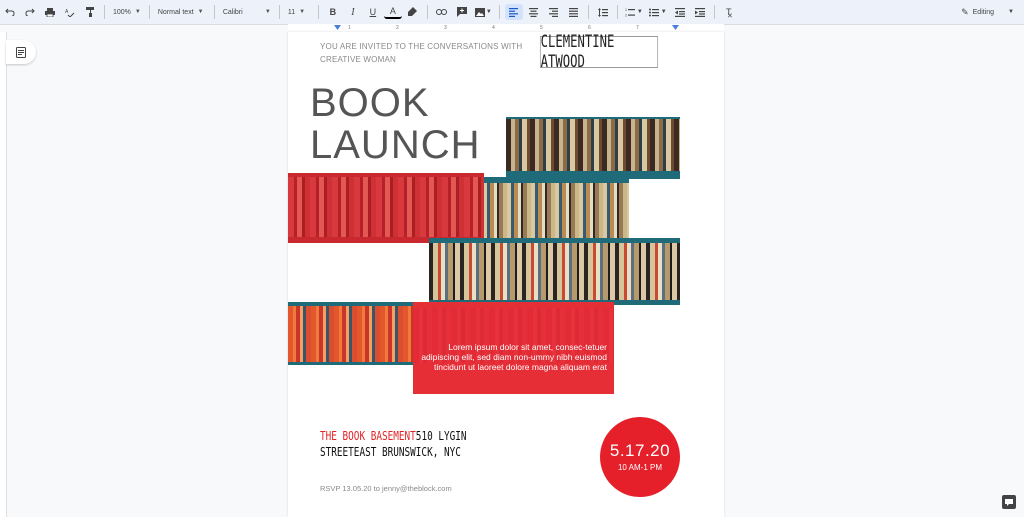 The height and width of the screenshot is (517, 1024). I want to click on style-value: Normal text, so click(175, 12).